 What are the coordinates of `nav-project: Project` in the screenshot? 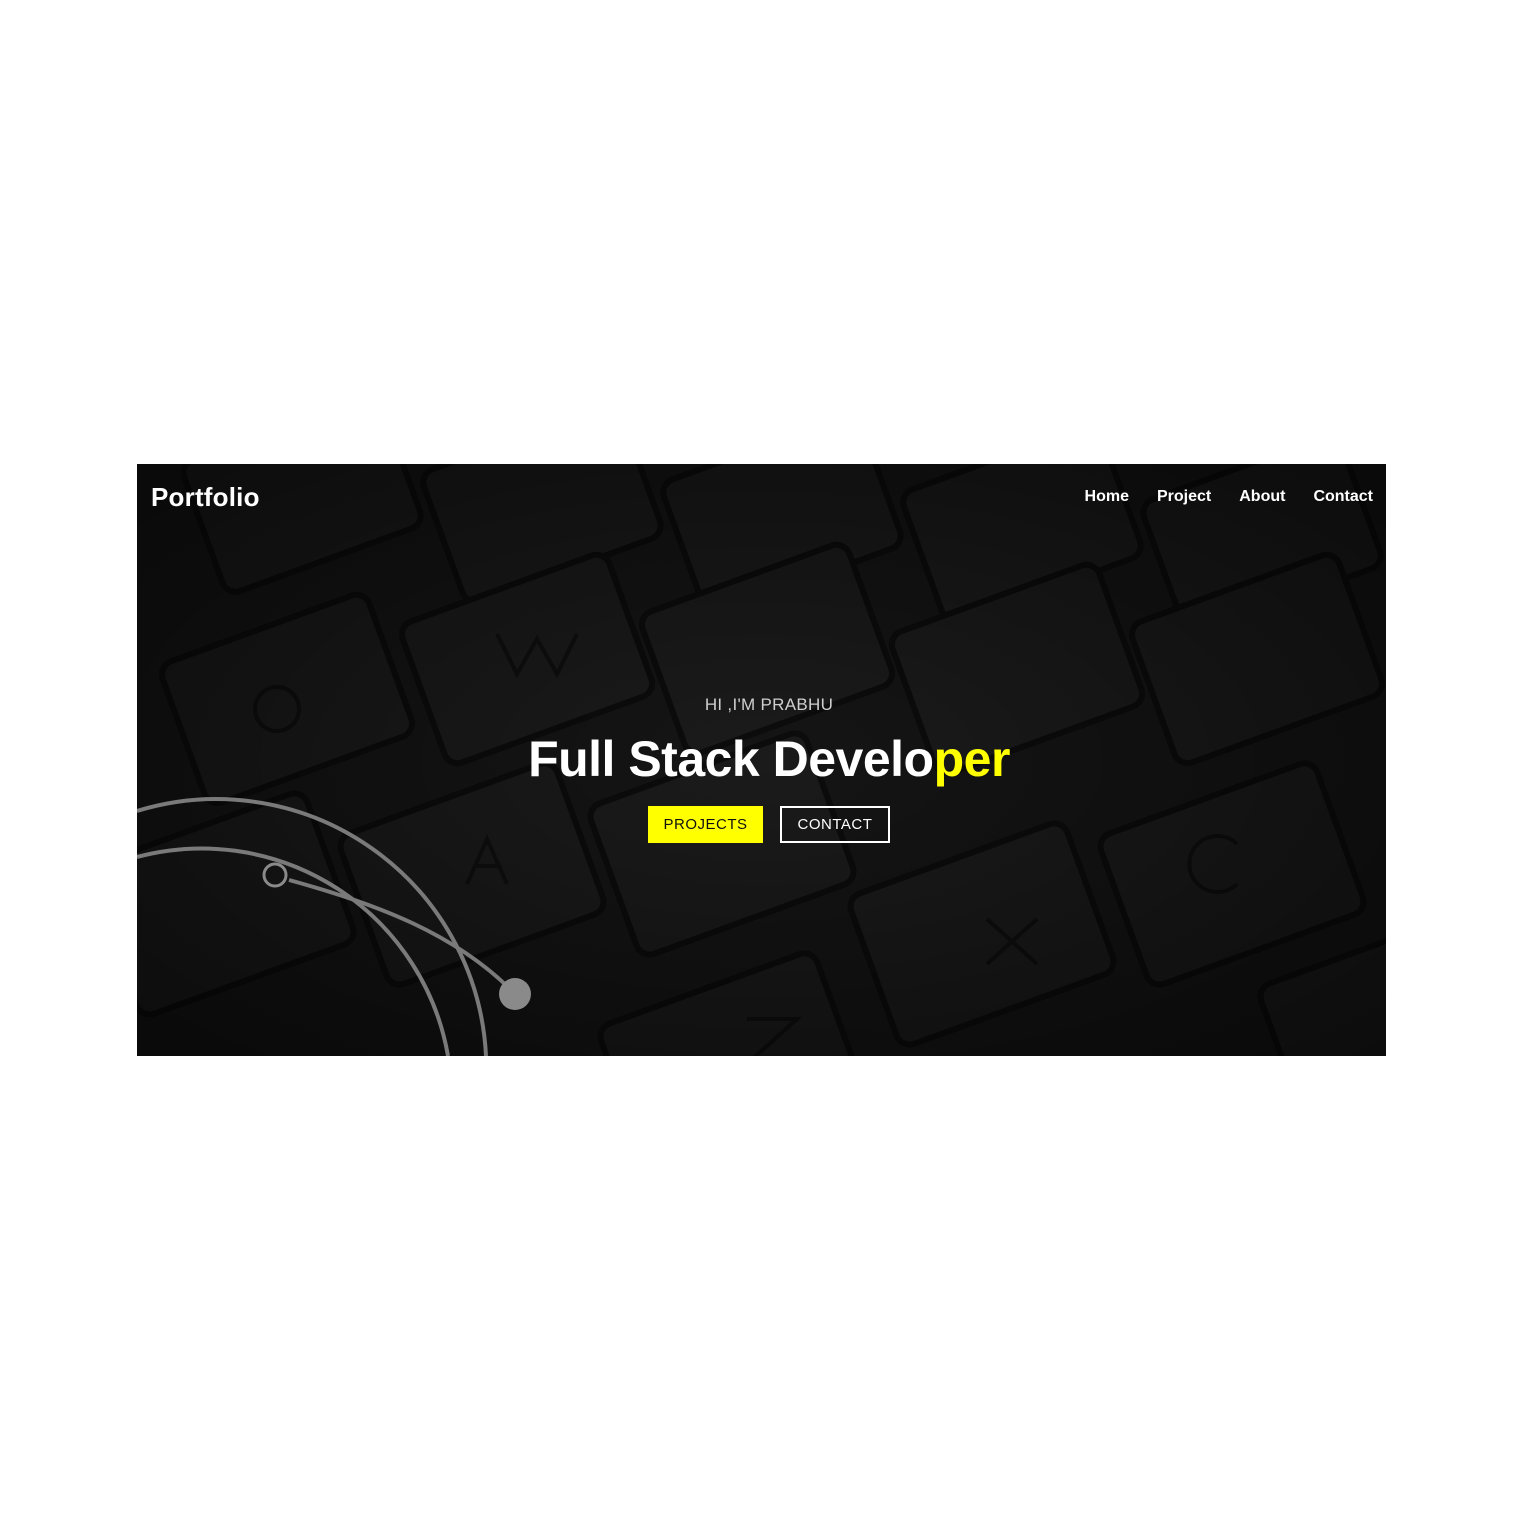 It's located at (1184, 497).